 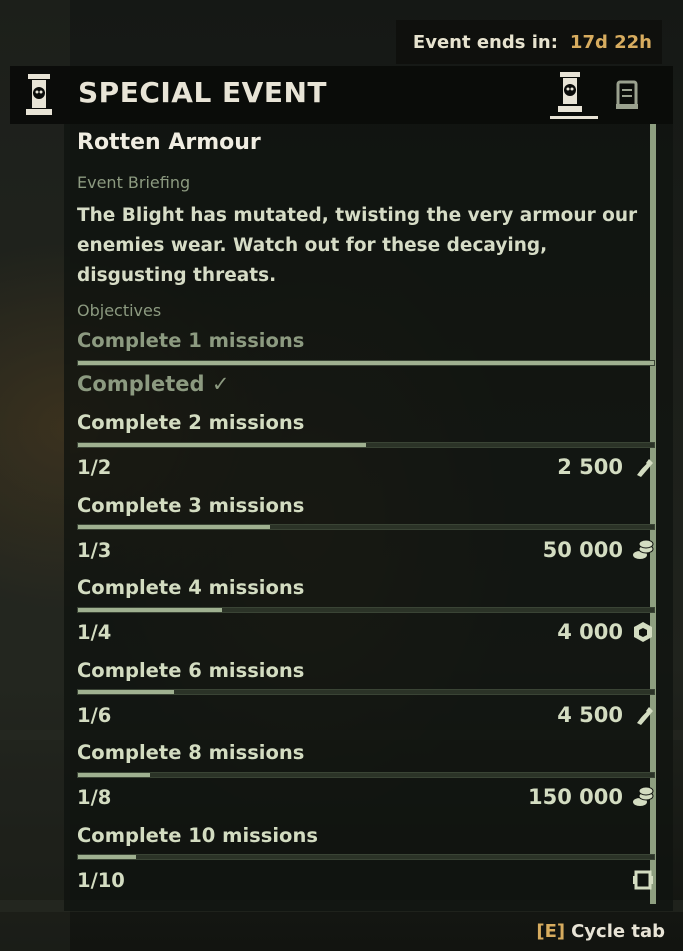 What do you see at coordinates (574, 117) in the screenshot?
I see `active-tab-indicator` at bounding box center [574, 117].